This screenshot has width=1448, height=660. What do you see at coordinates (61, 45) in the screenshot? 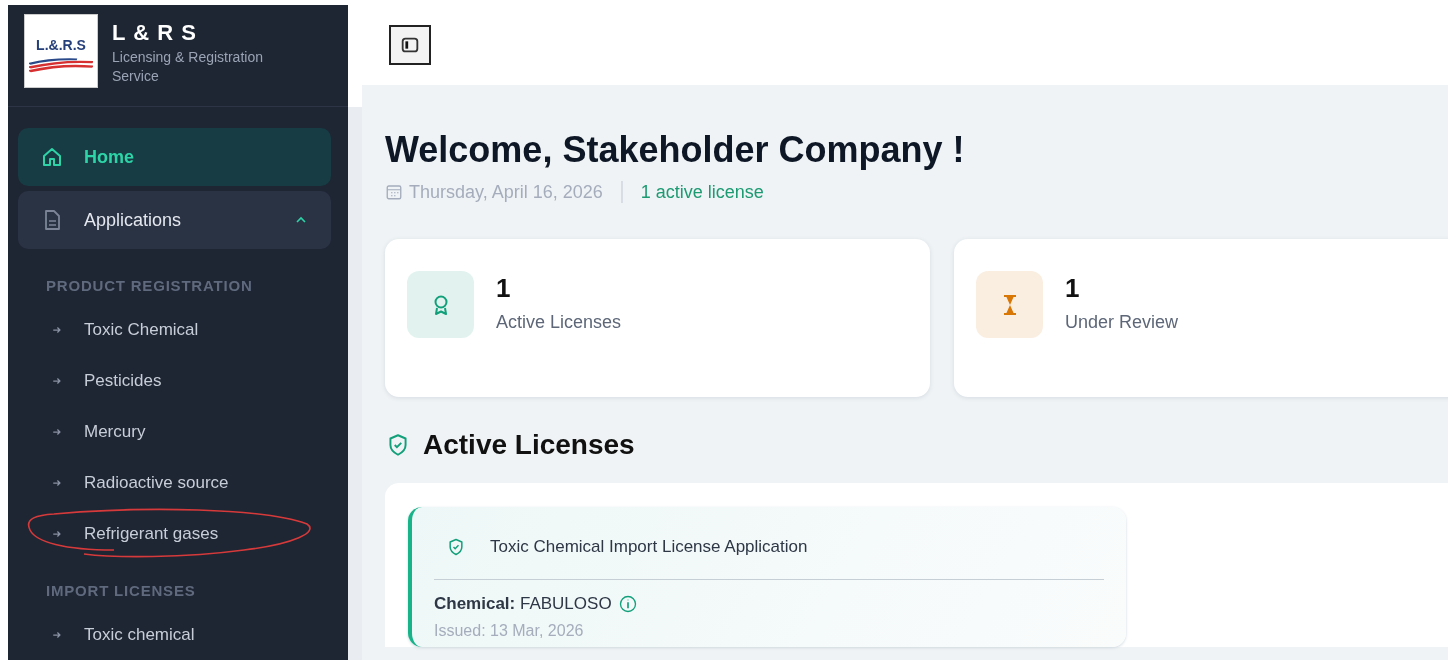
I see `logo-text: L.&.R.S` at bounding box center [61, 45].